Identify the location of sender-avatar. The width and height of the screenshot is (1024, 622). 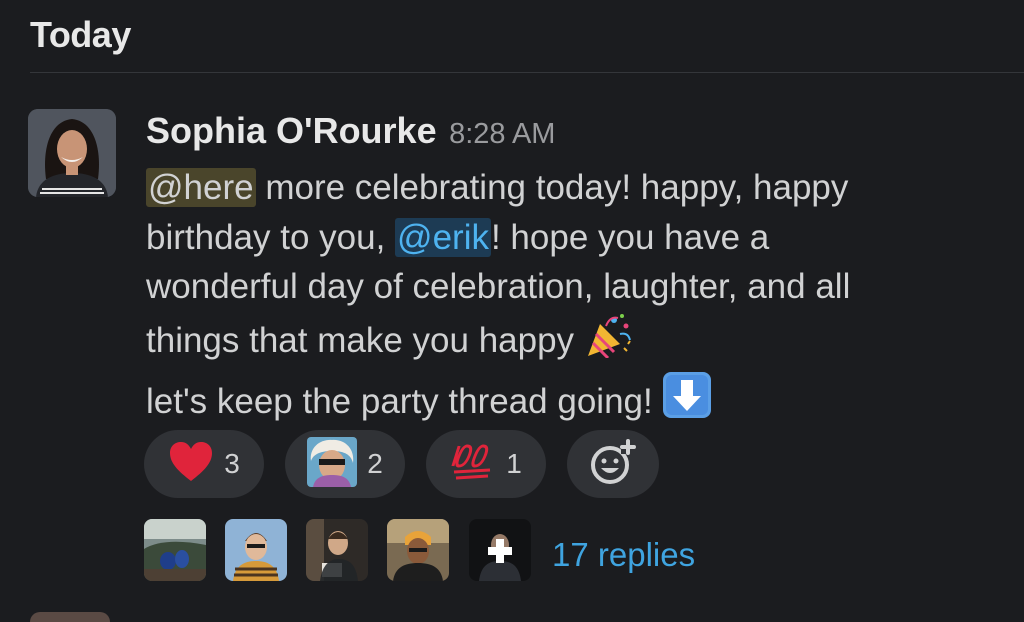
(72, 153).